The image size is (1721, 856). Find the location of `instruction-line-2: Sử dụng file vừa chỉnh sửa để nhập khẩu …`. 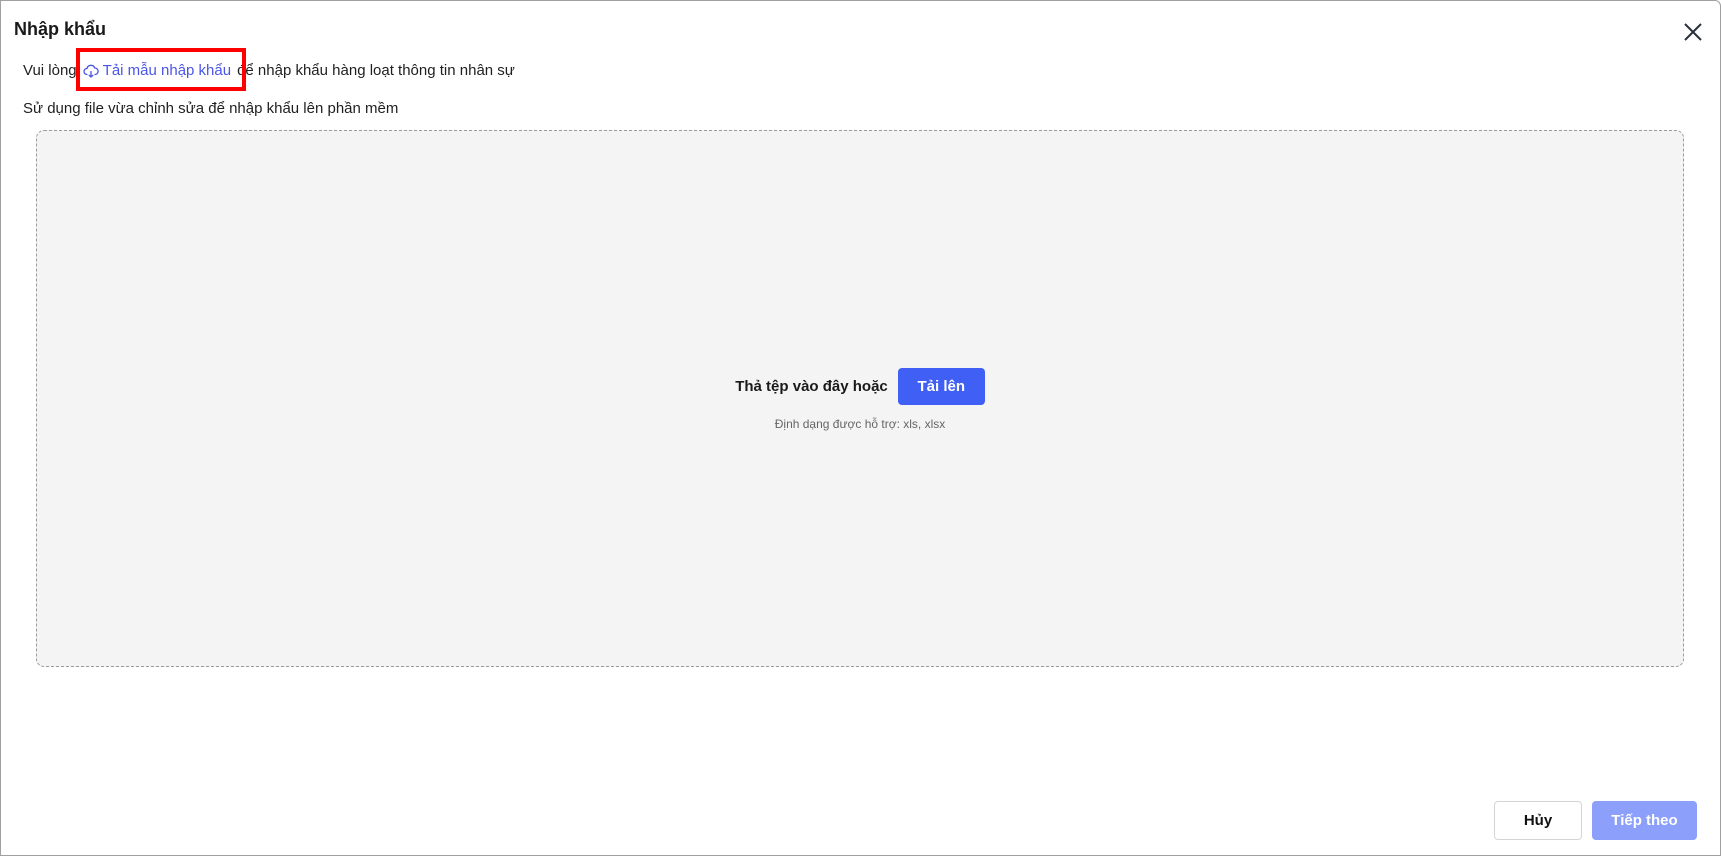

instruction-line-2: Sử dụng file vừa chỉnh sửa để nhập khẩu … is located at coordinates (211, 108).